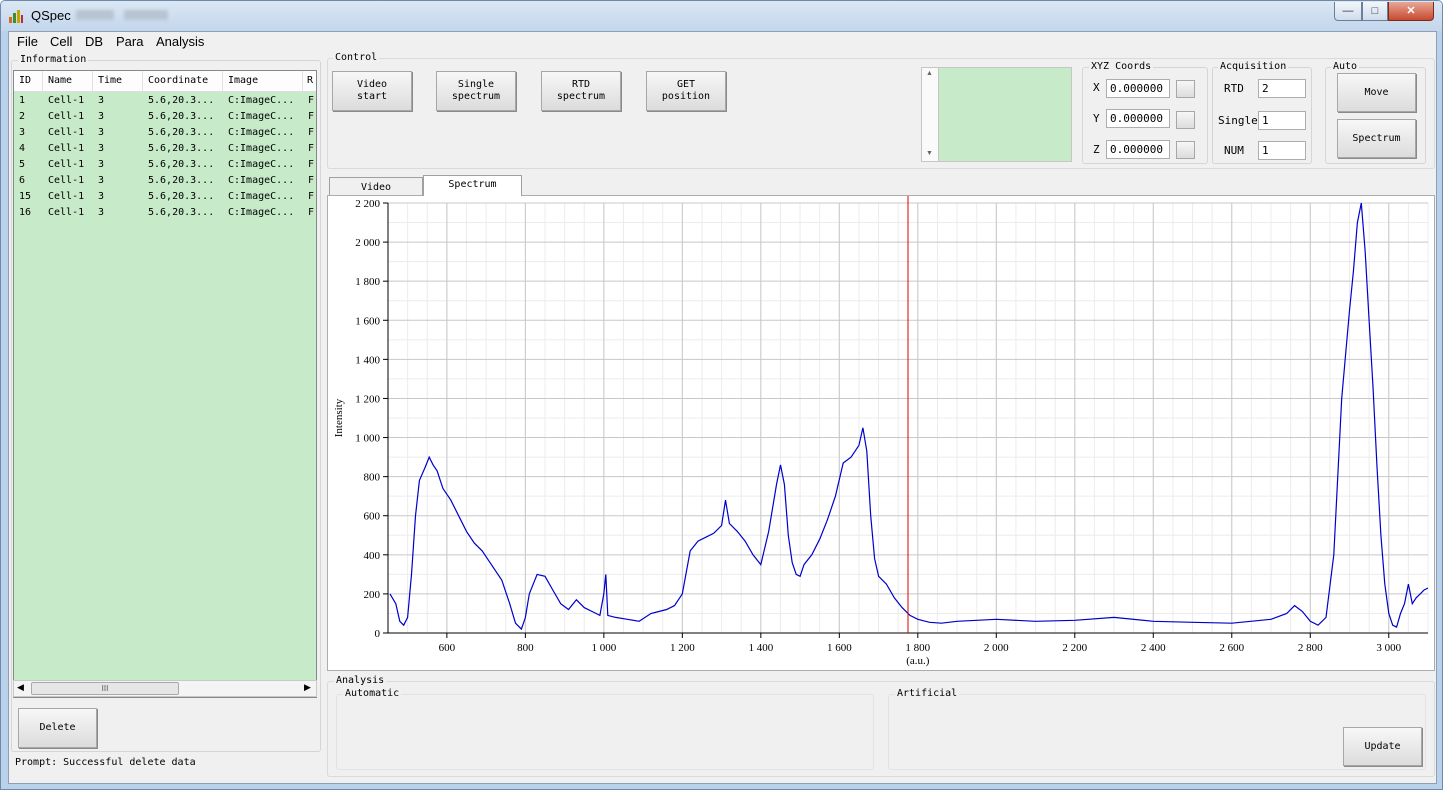 The width and height of the screenshot is (1443, 790). I want to click on update-button: Update, so click(1382, 746).